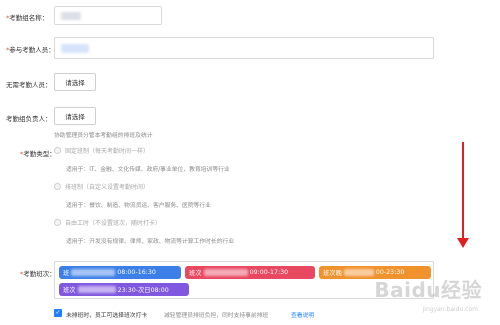  I want to click on owner-select-button: 请选择, so click(75, 116).